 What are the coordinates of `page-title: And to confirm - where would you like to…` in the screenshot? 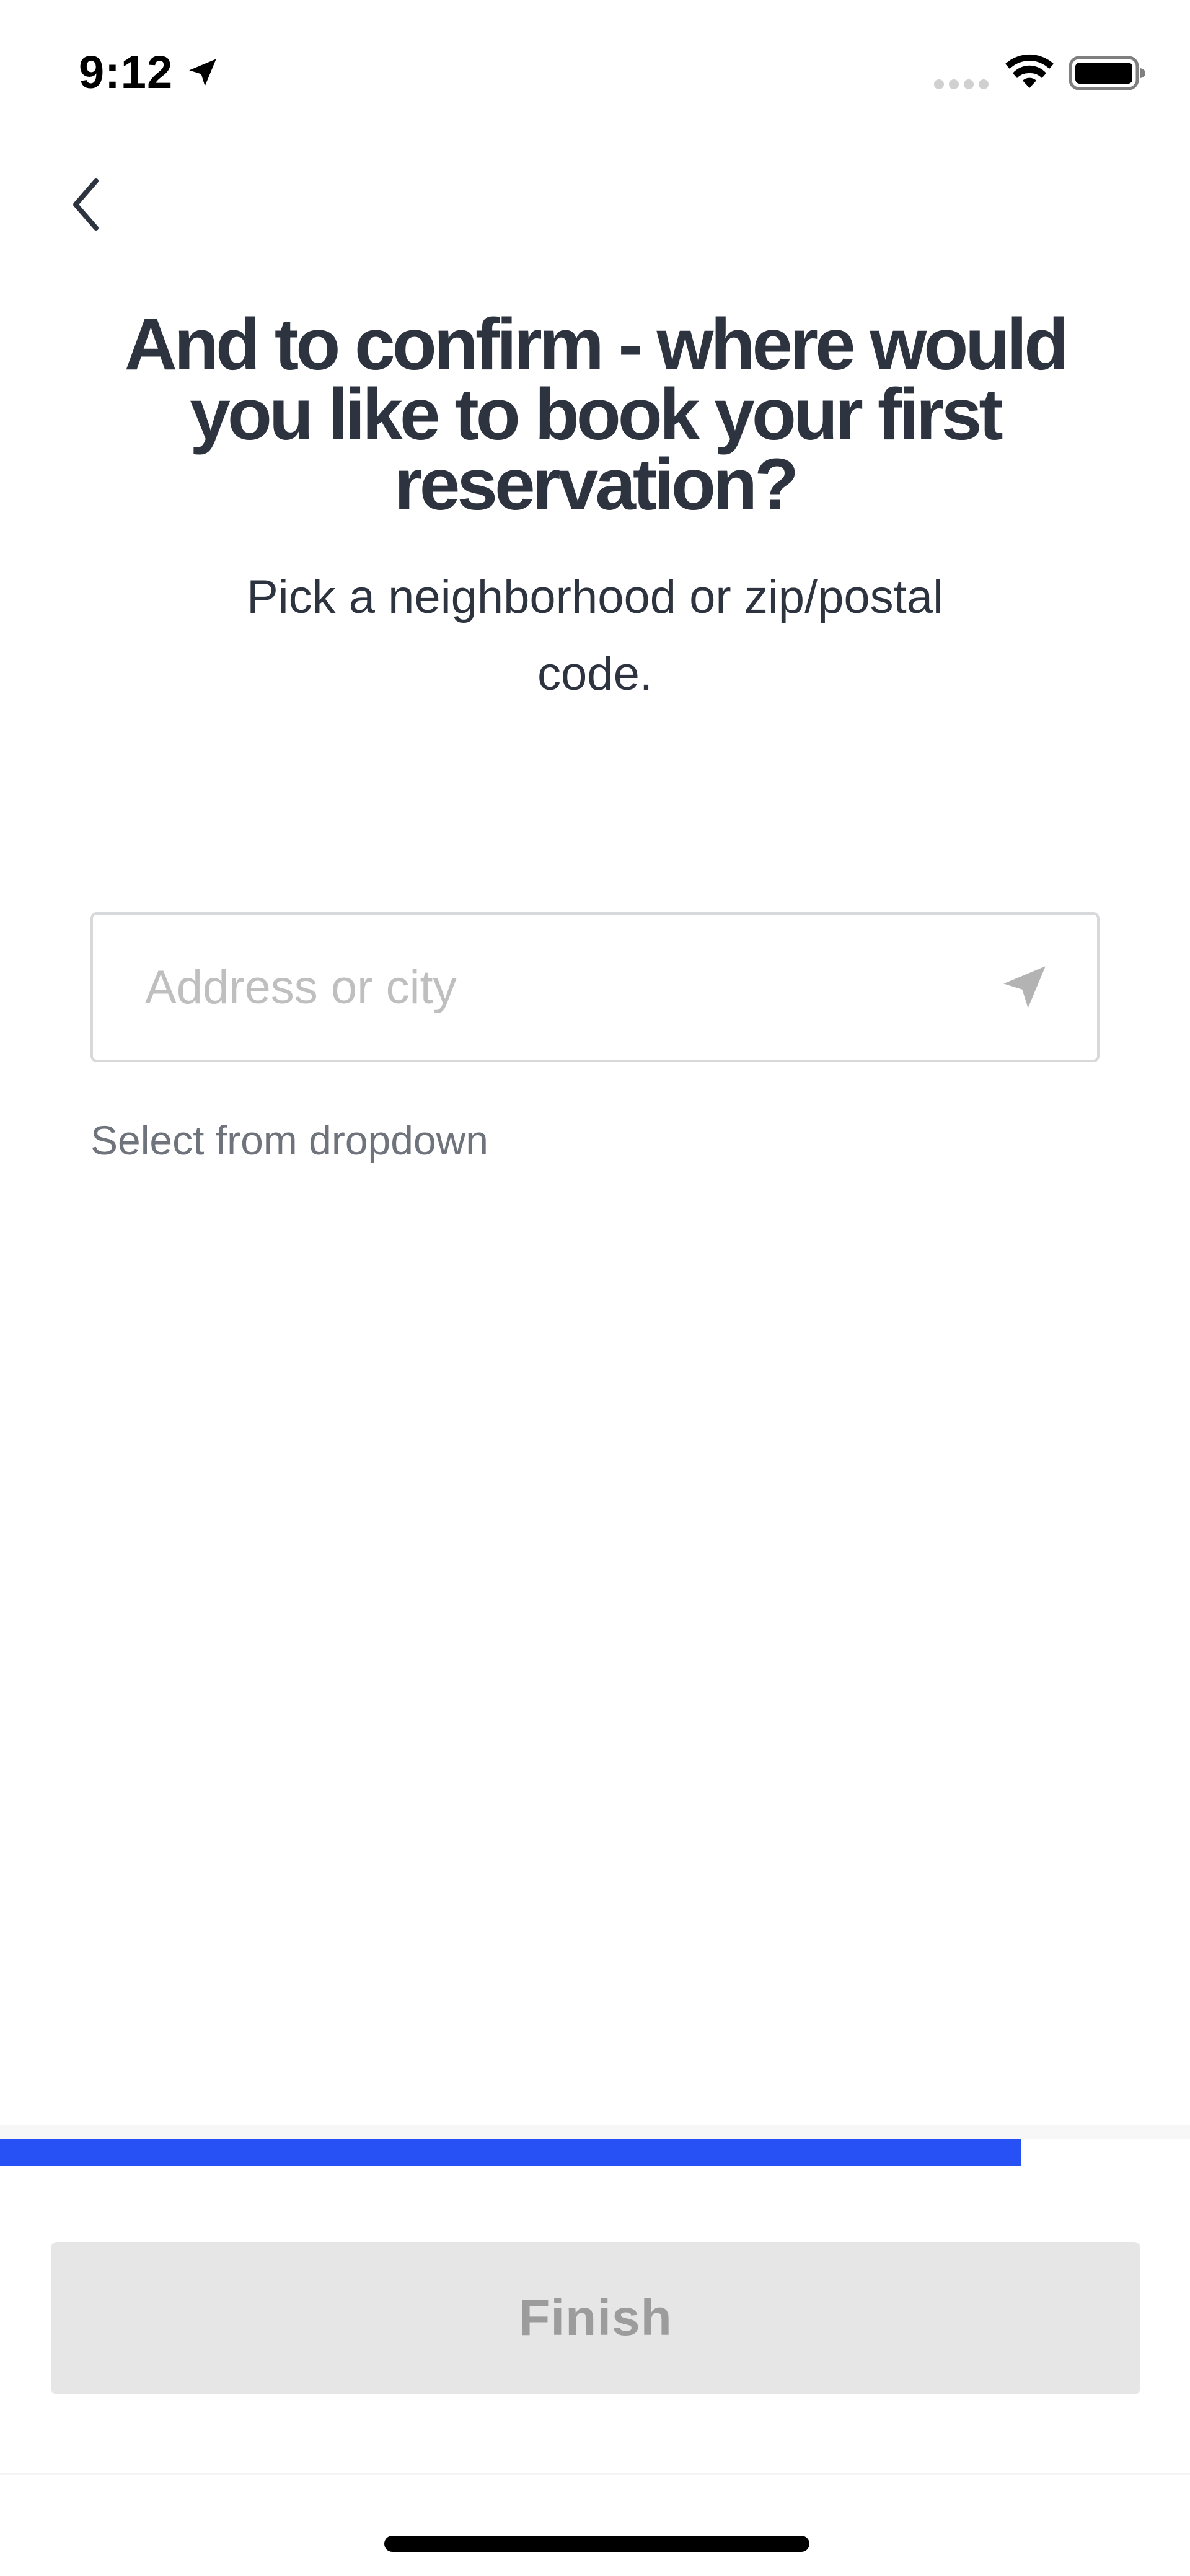 It's located at (596, 415).